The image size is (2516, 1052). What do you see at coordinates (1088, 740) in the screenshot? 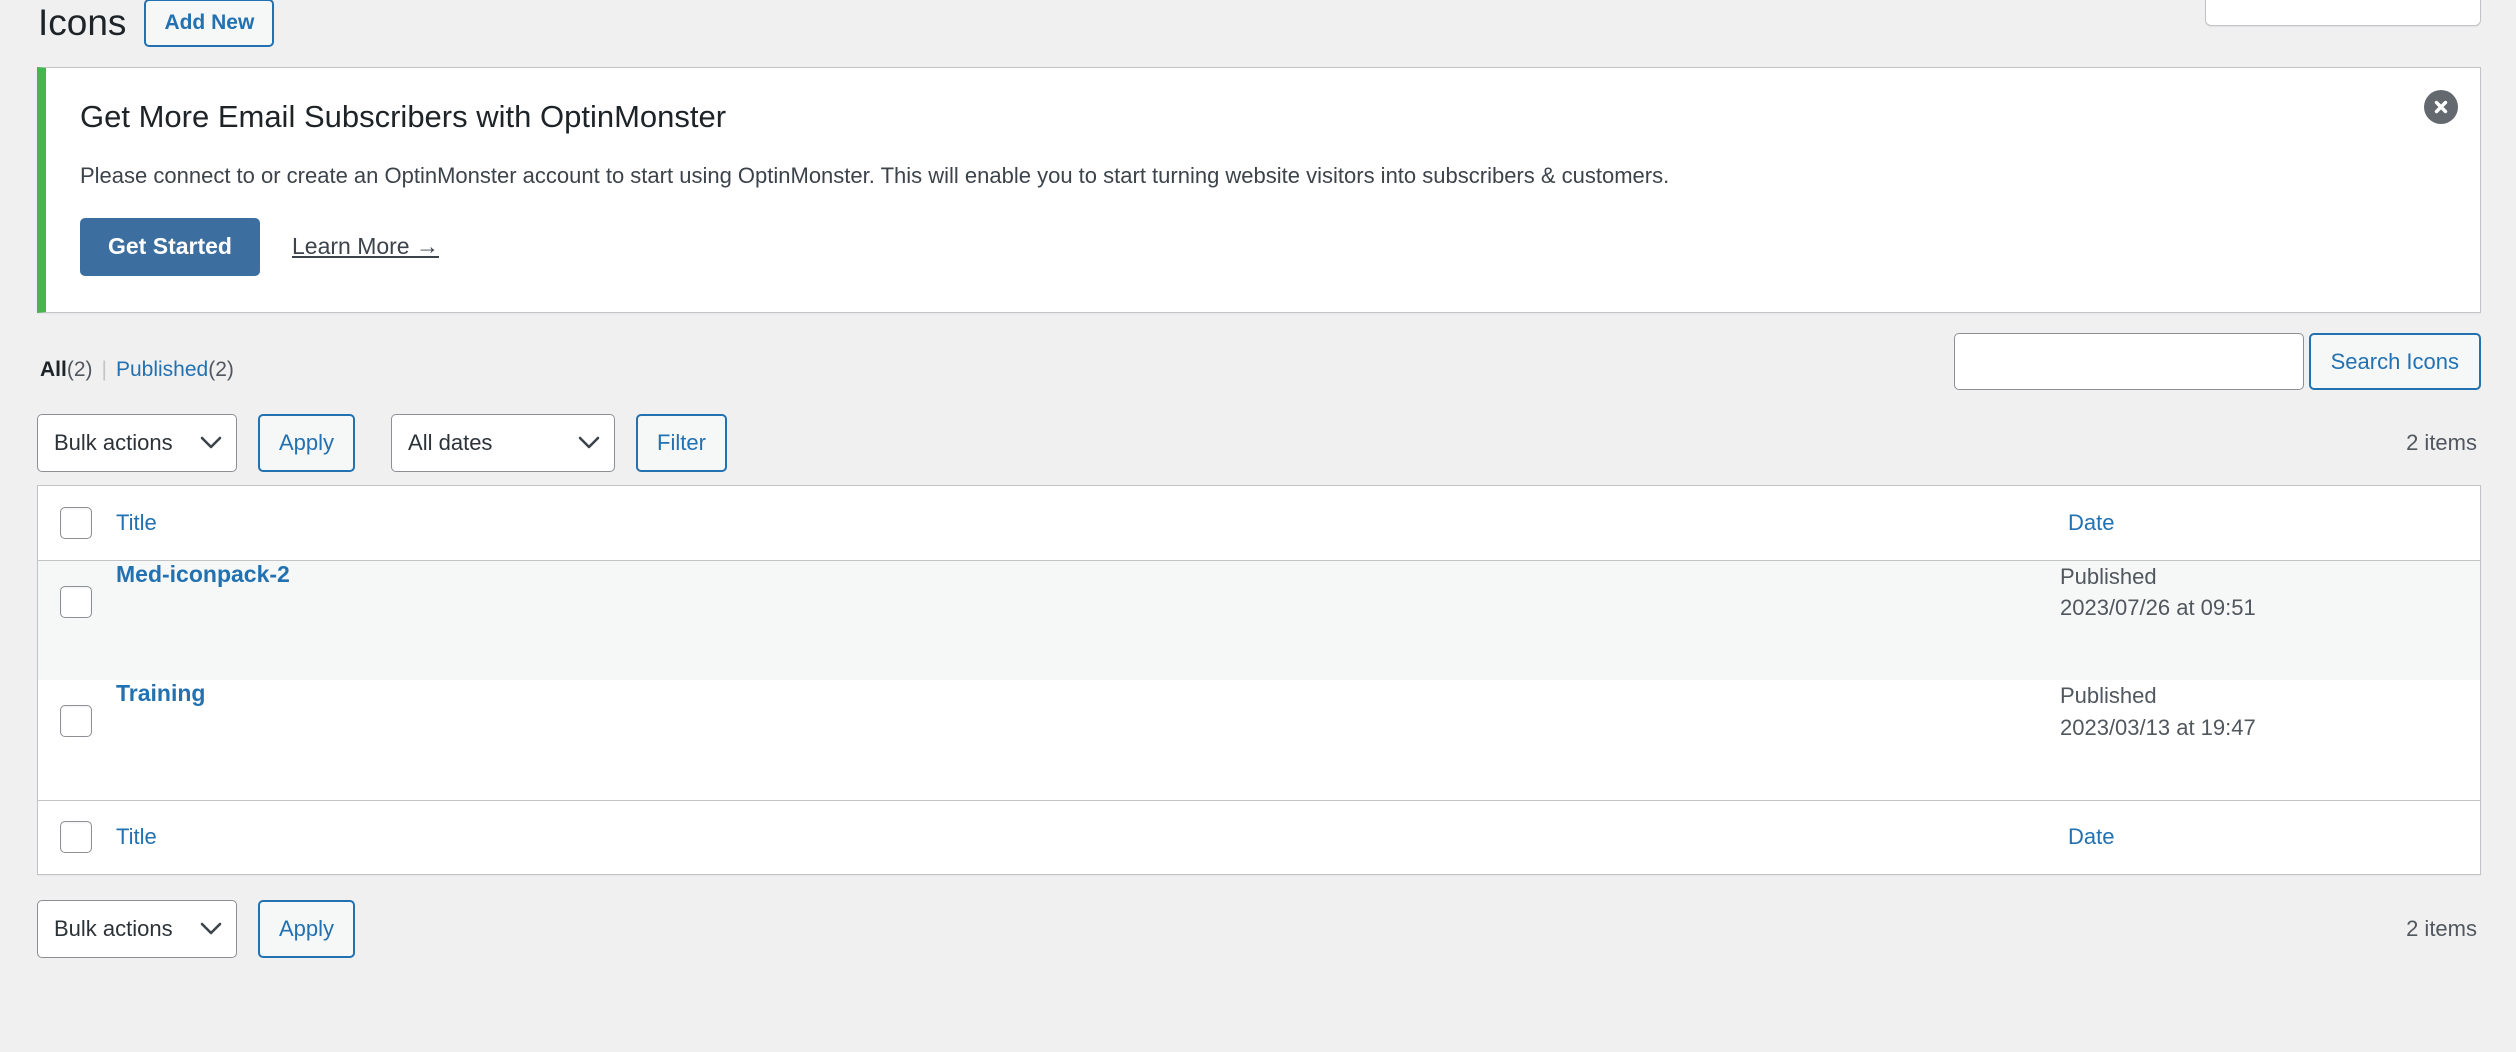
I see `row-title-cell: Training` at bounding box center [1088, 740].